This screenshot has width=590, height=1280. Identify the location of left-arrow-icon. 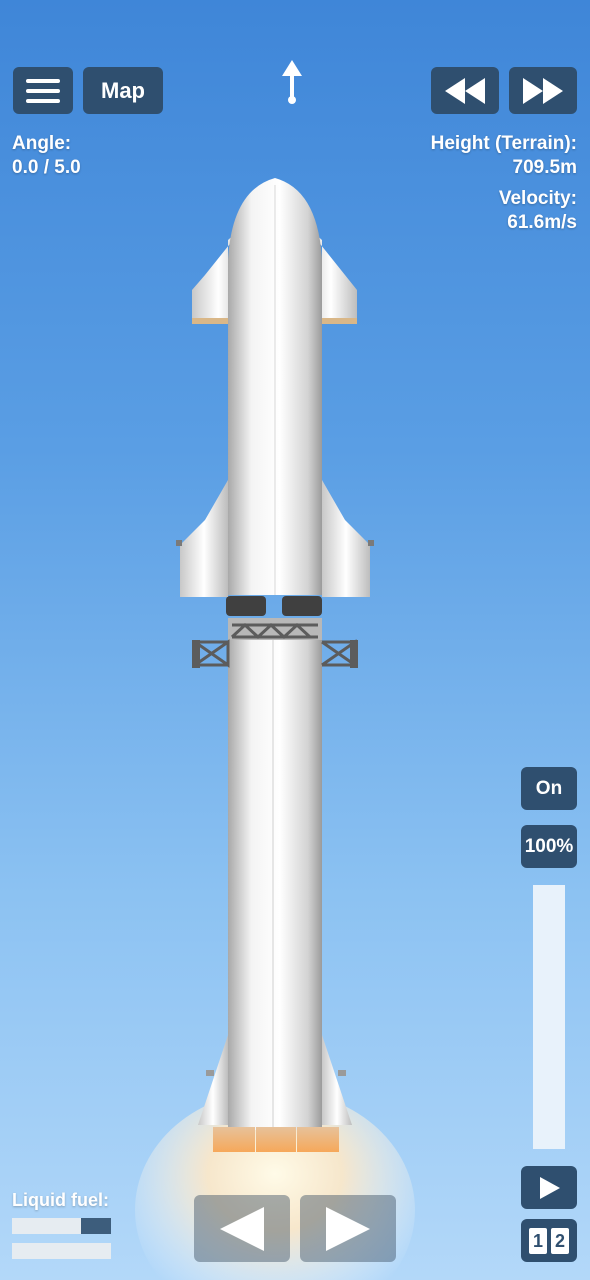
(242, 1228).